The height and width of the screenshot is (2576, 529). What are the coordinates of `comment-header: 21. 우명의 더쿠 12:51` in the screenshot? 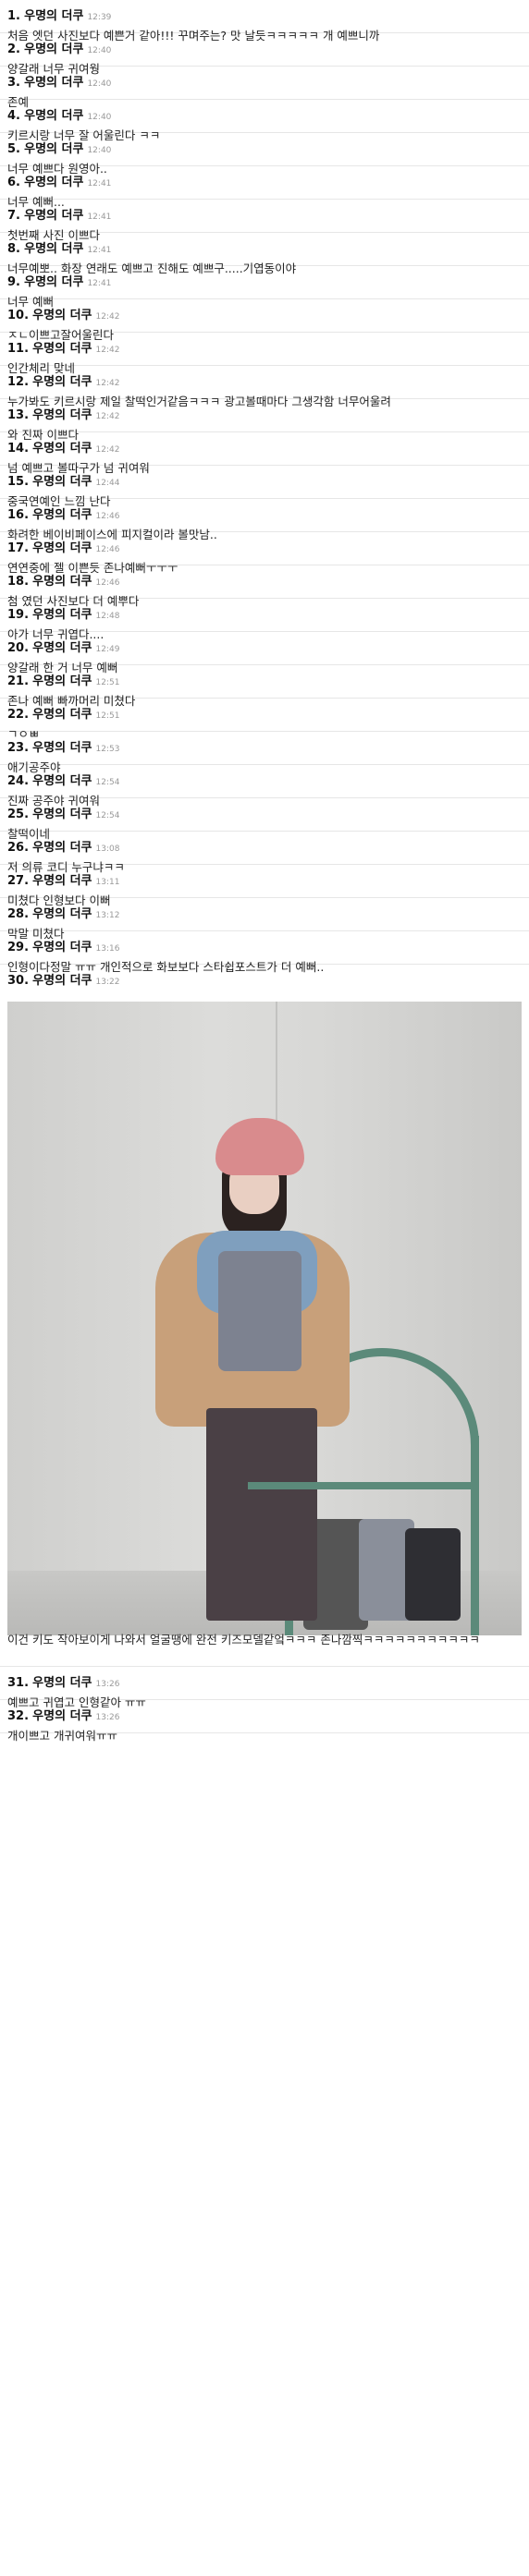 It's located at (63, 682).